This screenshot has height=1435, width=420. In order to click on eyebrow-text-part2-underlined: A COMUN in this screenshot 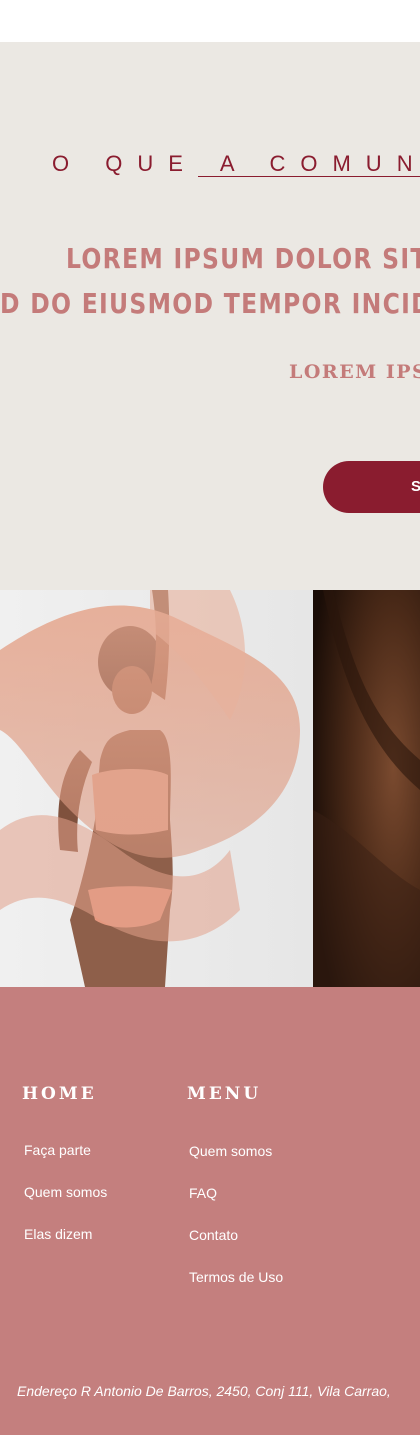, I will do `click(308, 164)`.